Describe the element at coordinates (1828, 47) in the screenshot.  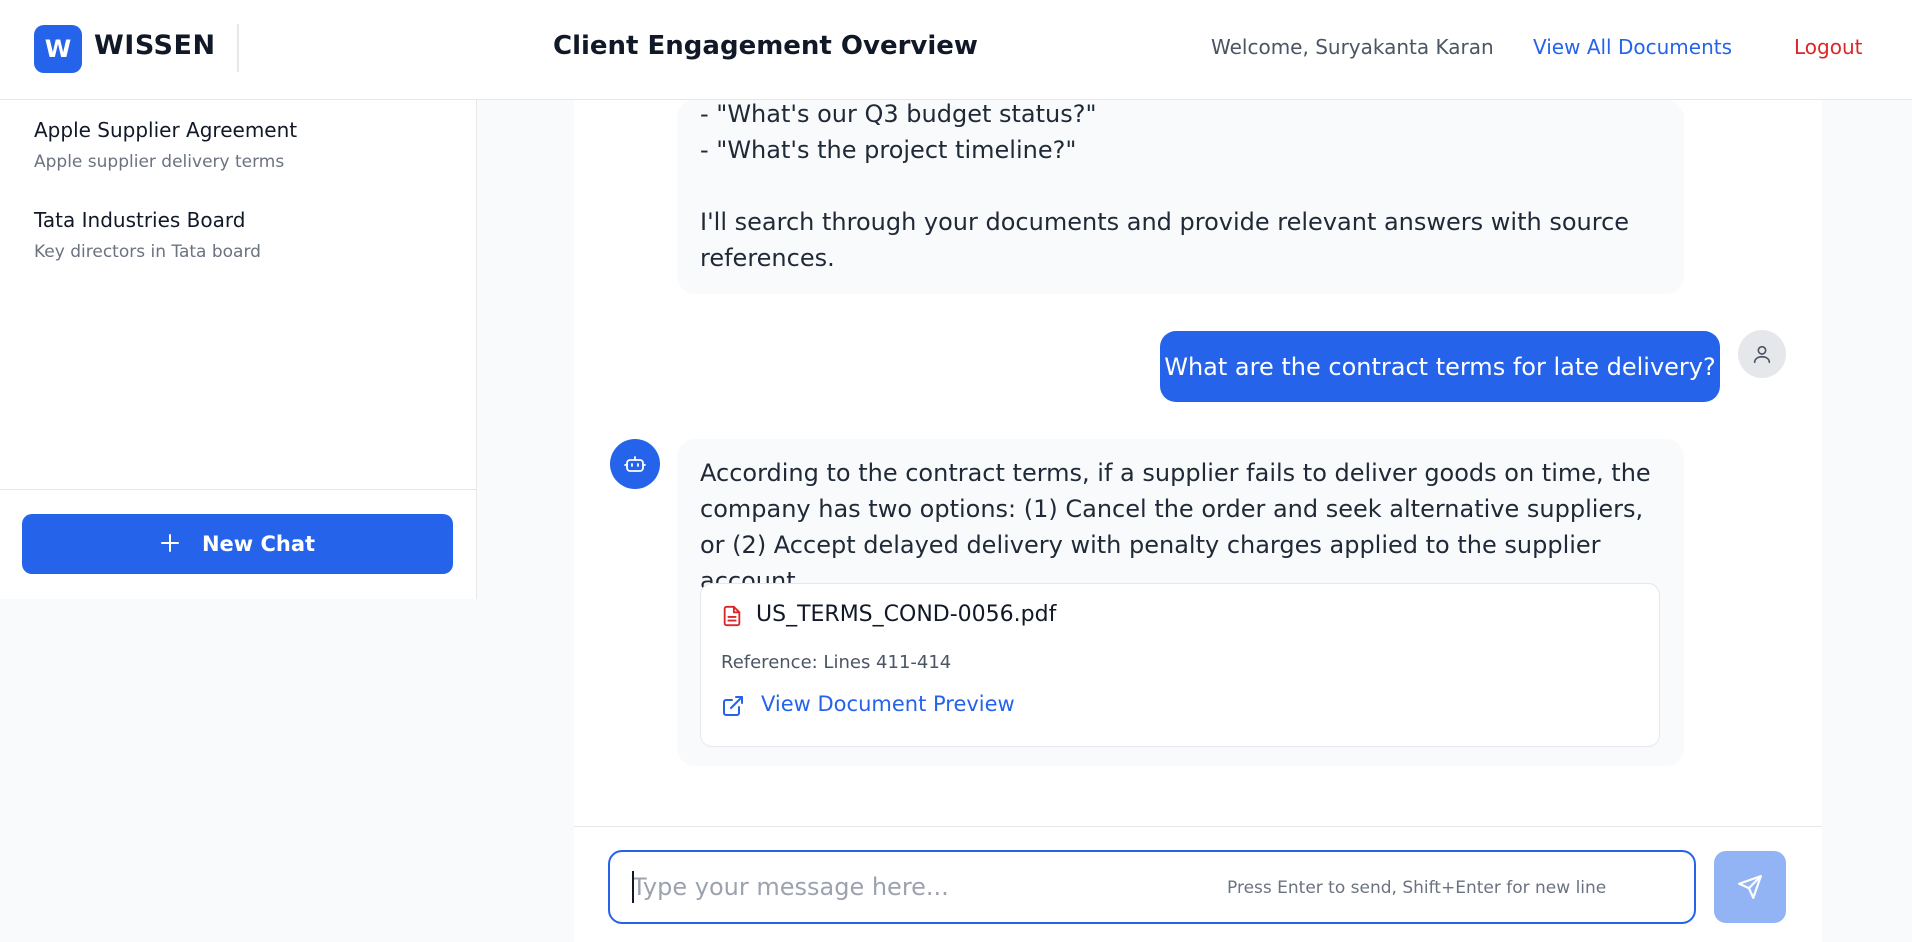
I see `logout-link: Logout` at that location.